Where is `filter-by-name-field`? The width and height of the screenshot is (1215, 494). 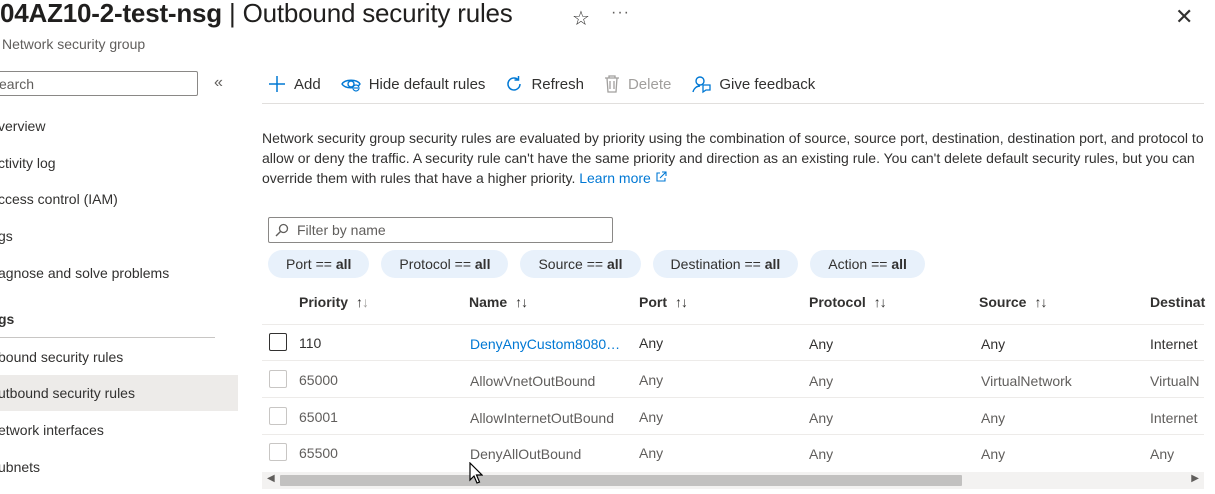 filter-by-name-field is located at coordinates (440, 230).